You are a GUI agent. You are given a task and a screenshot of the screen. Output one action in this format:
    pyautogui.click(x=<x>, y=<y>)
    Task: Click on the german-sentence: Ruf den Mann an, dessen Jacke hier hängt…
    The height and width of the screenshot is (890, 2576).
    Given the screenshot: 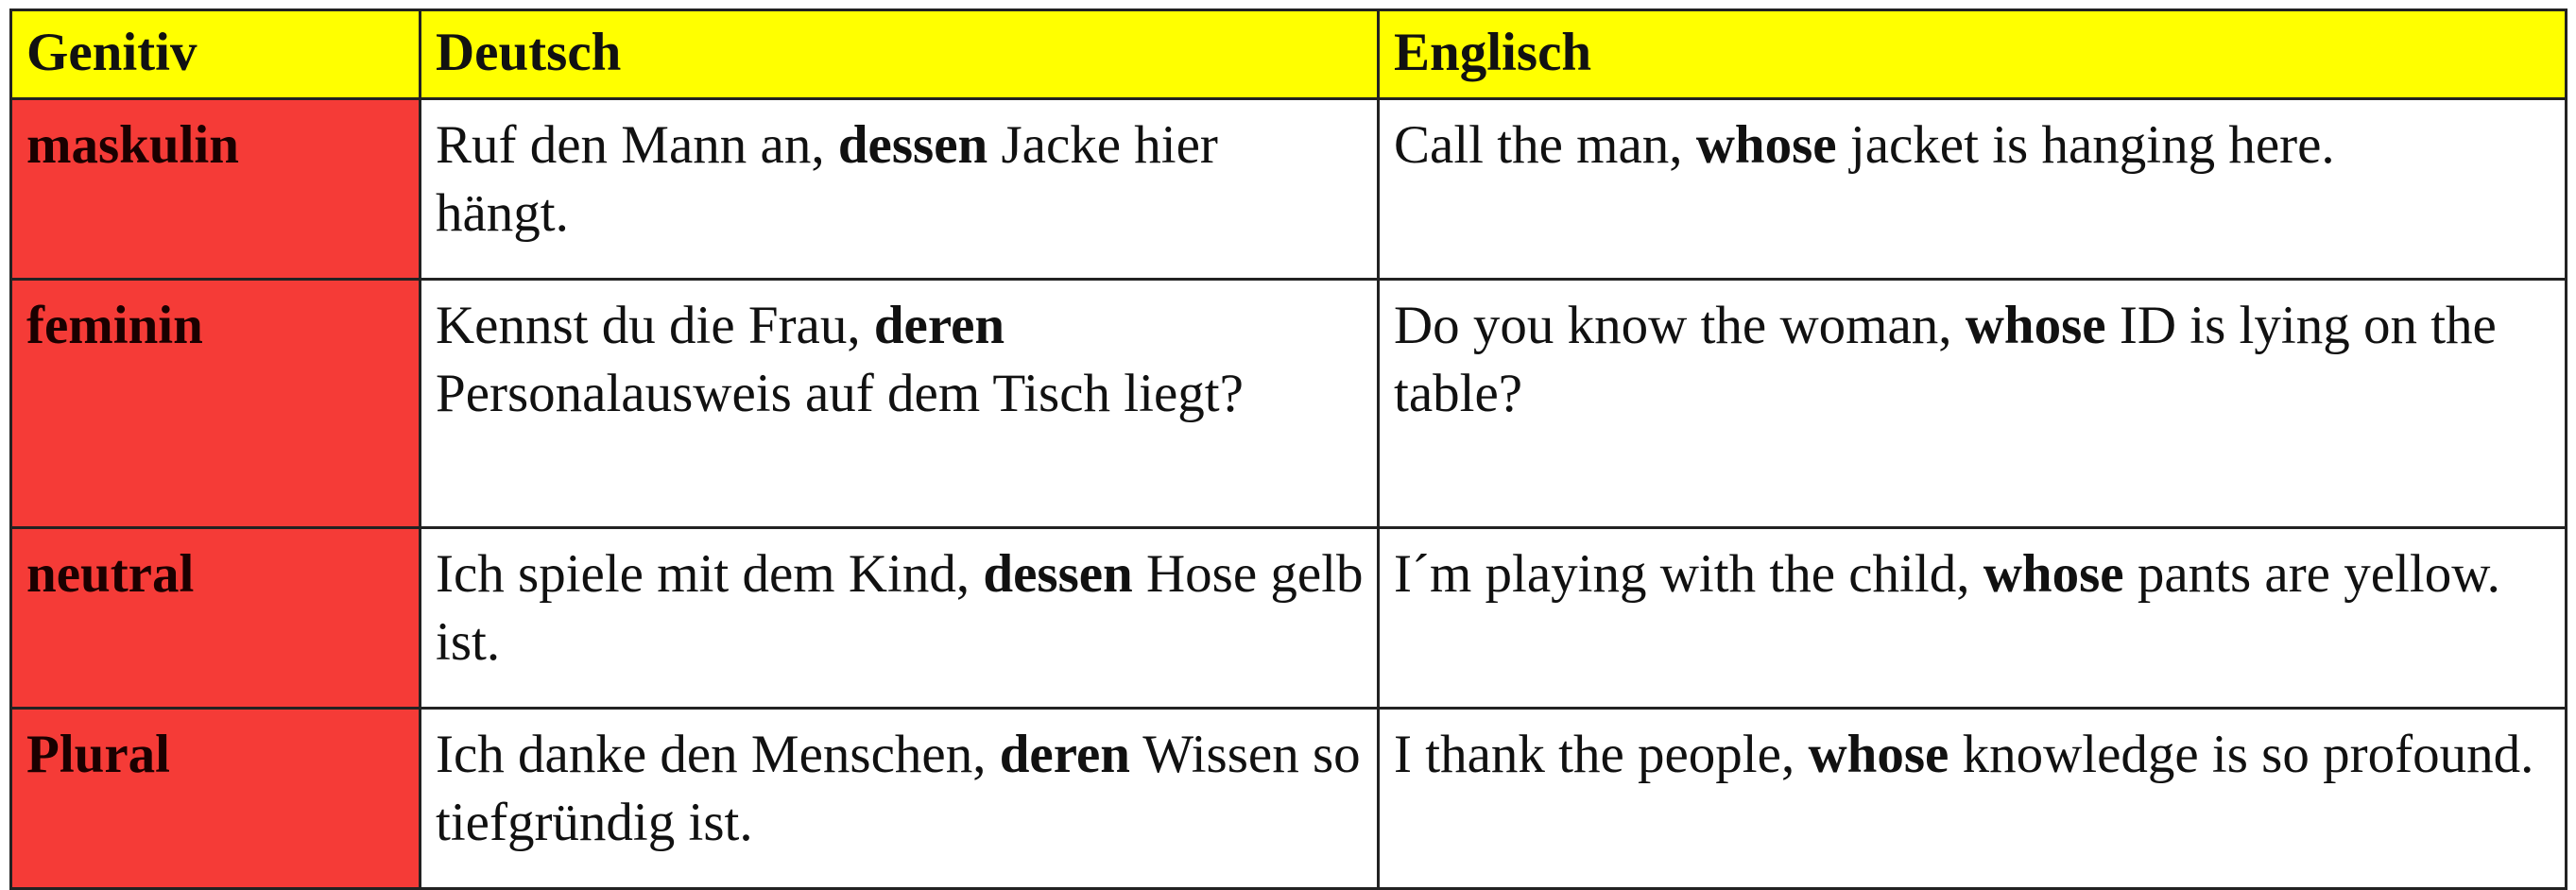 What is the action you would take?
    pyautogui.click(x=899, y=189)
    